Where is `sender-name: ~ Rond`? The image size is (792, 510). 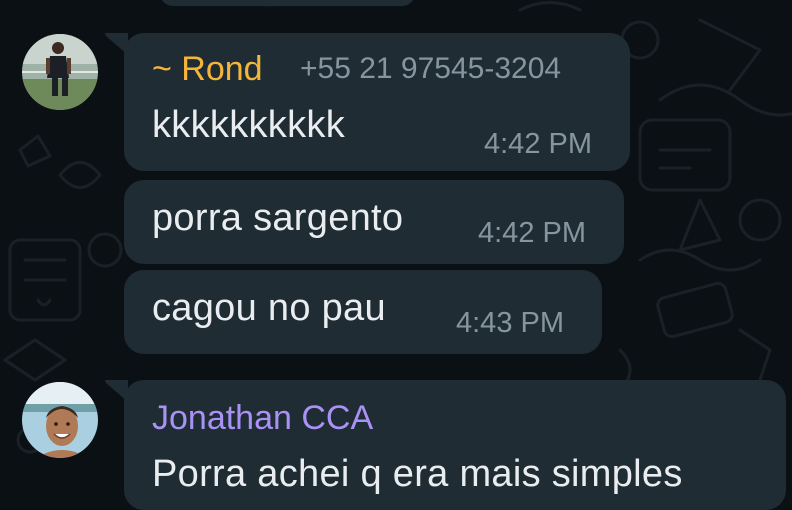 sender-name: ~ Rond is located at coordinates (207, 69).